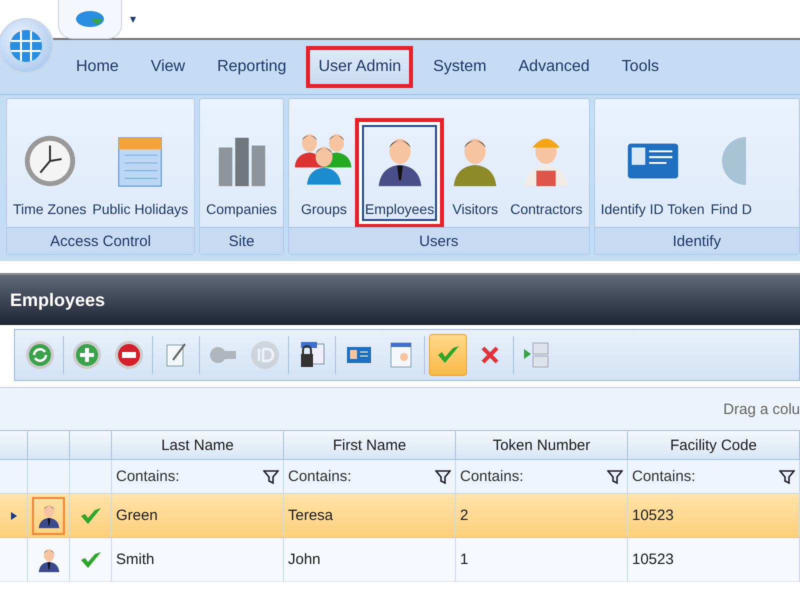 The image size is (800, 595). I want to click on row-indicator-icon, so click(14, 515).